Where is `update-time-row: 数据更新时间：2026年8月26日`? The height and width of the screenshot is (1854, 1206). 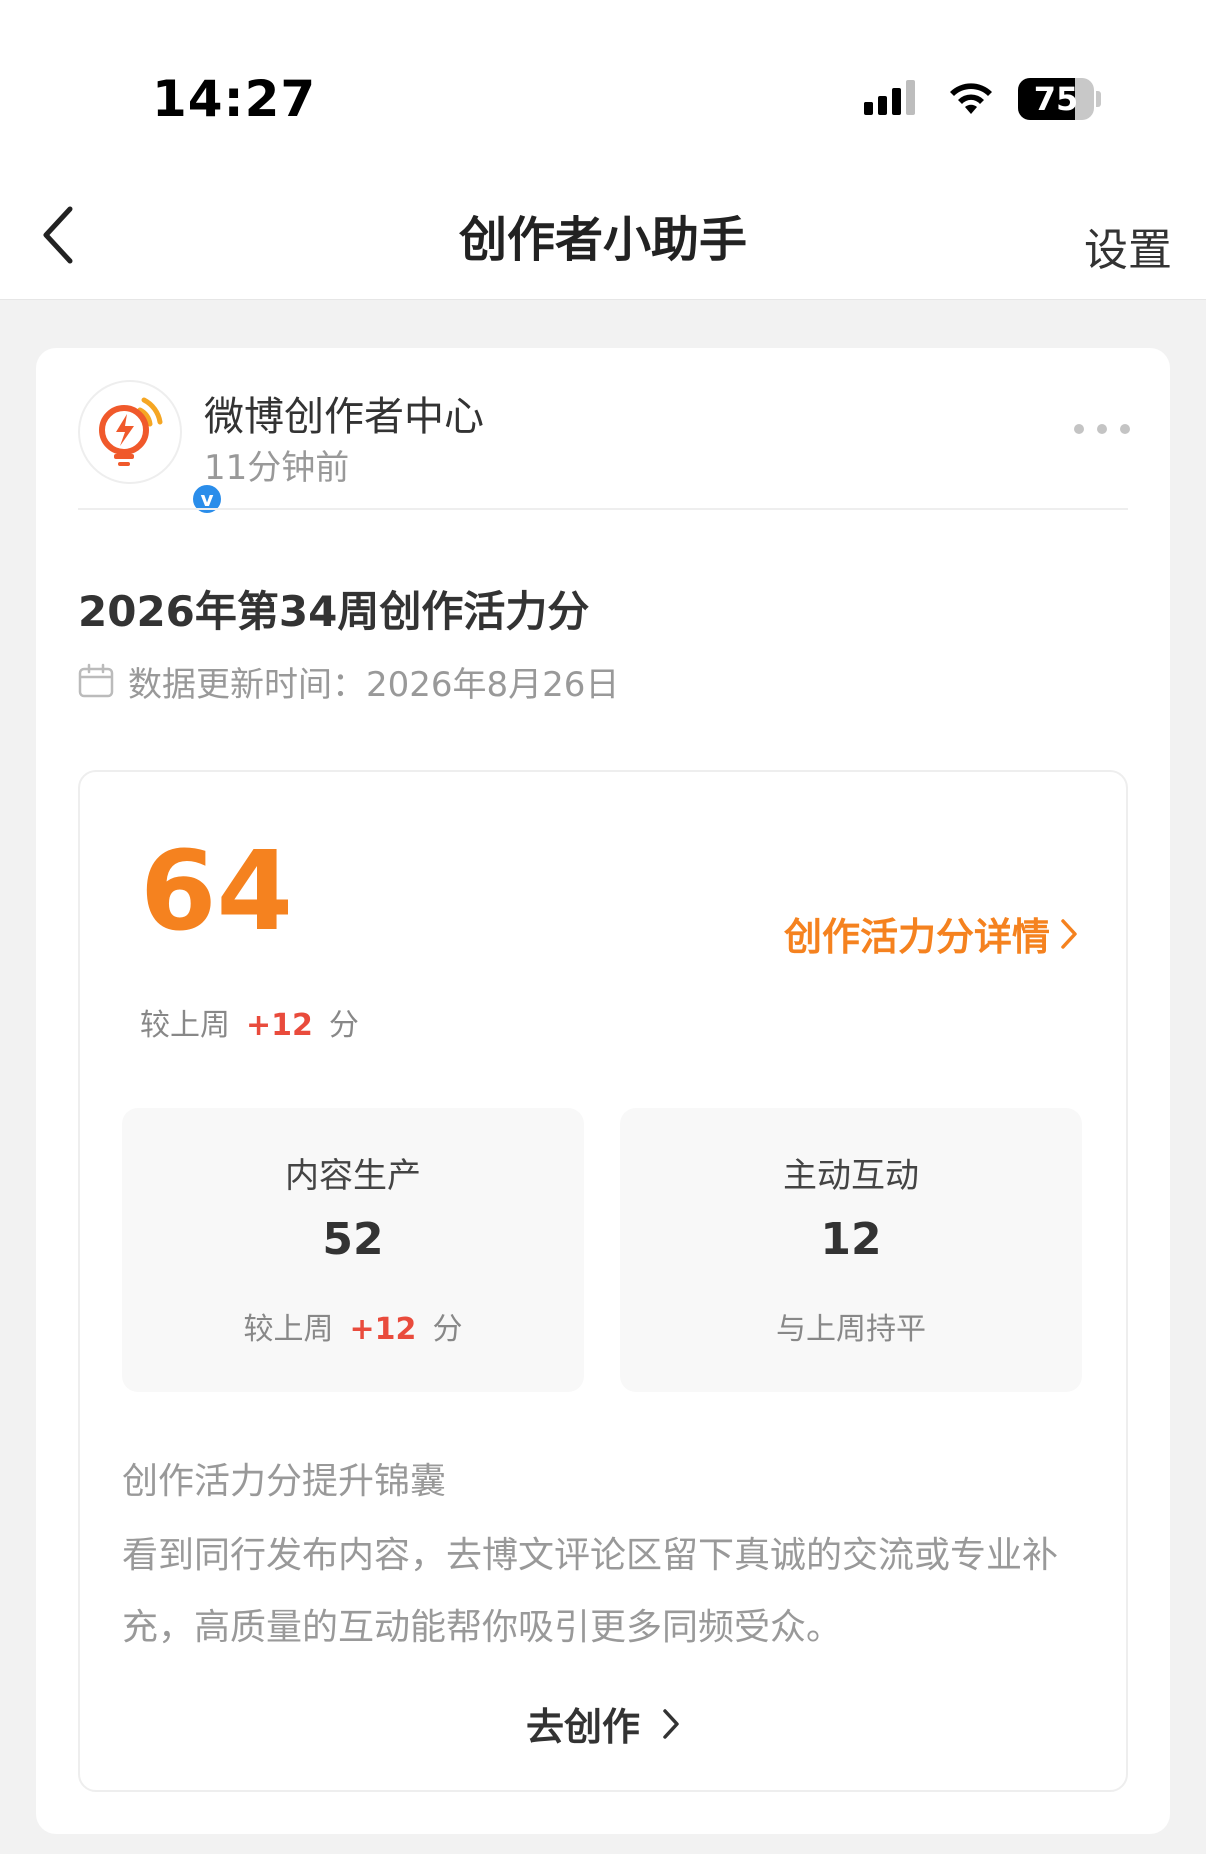
update-time-row: 数据更新时间：2026年8月26日 is located at coordinates (349, 681).